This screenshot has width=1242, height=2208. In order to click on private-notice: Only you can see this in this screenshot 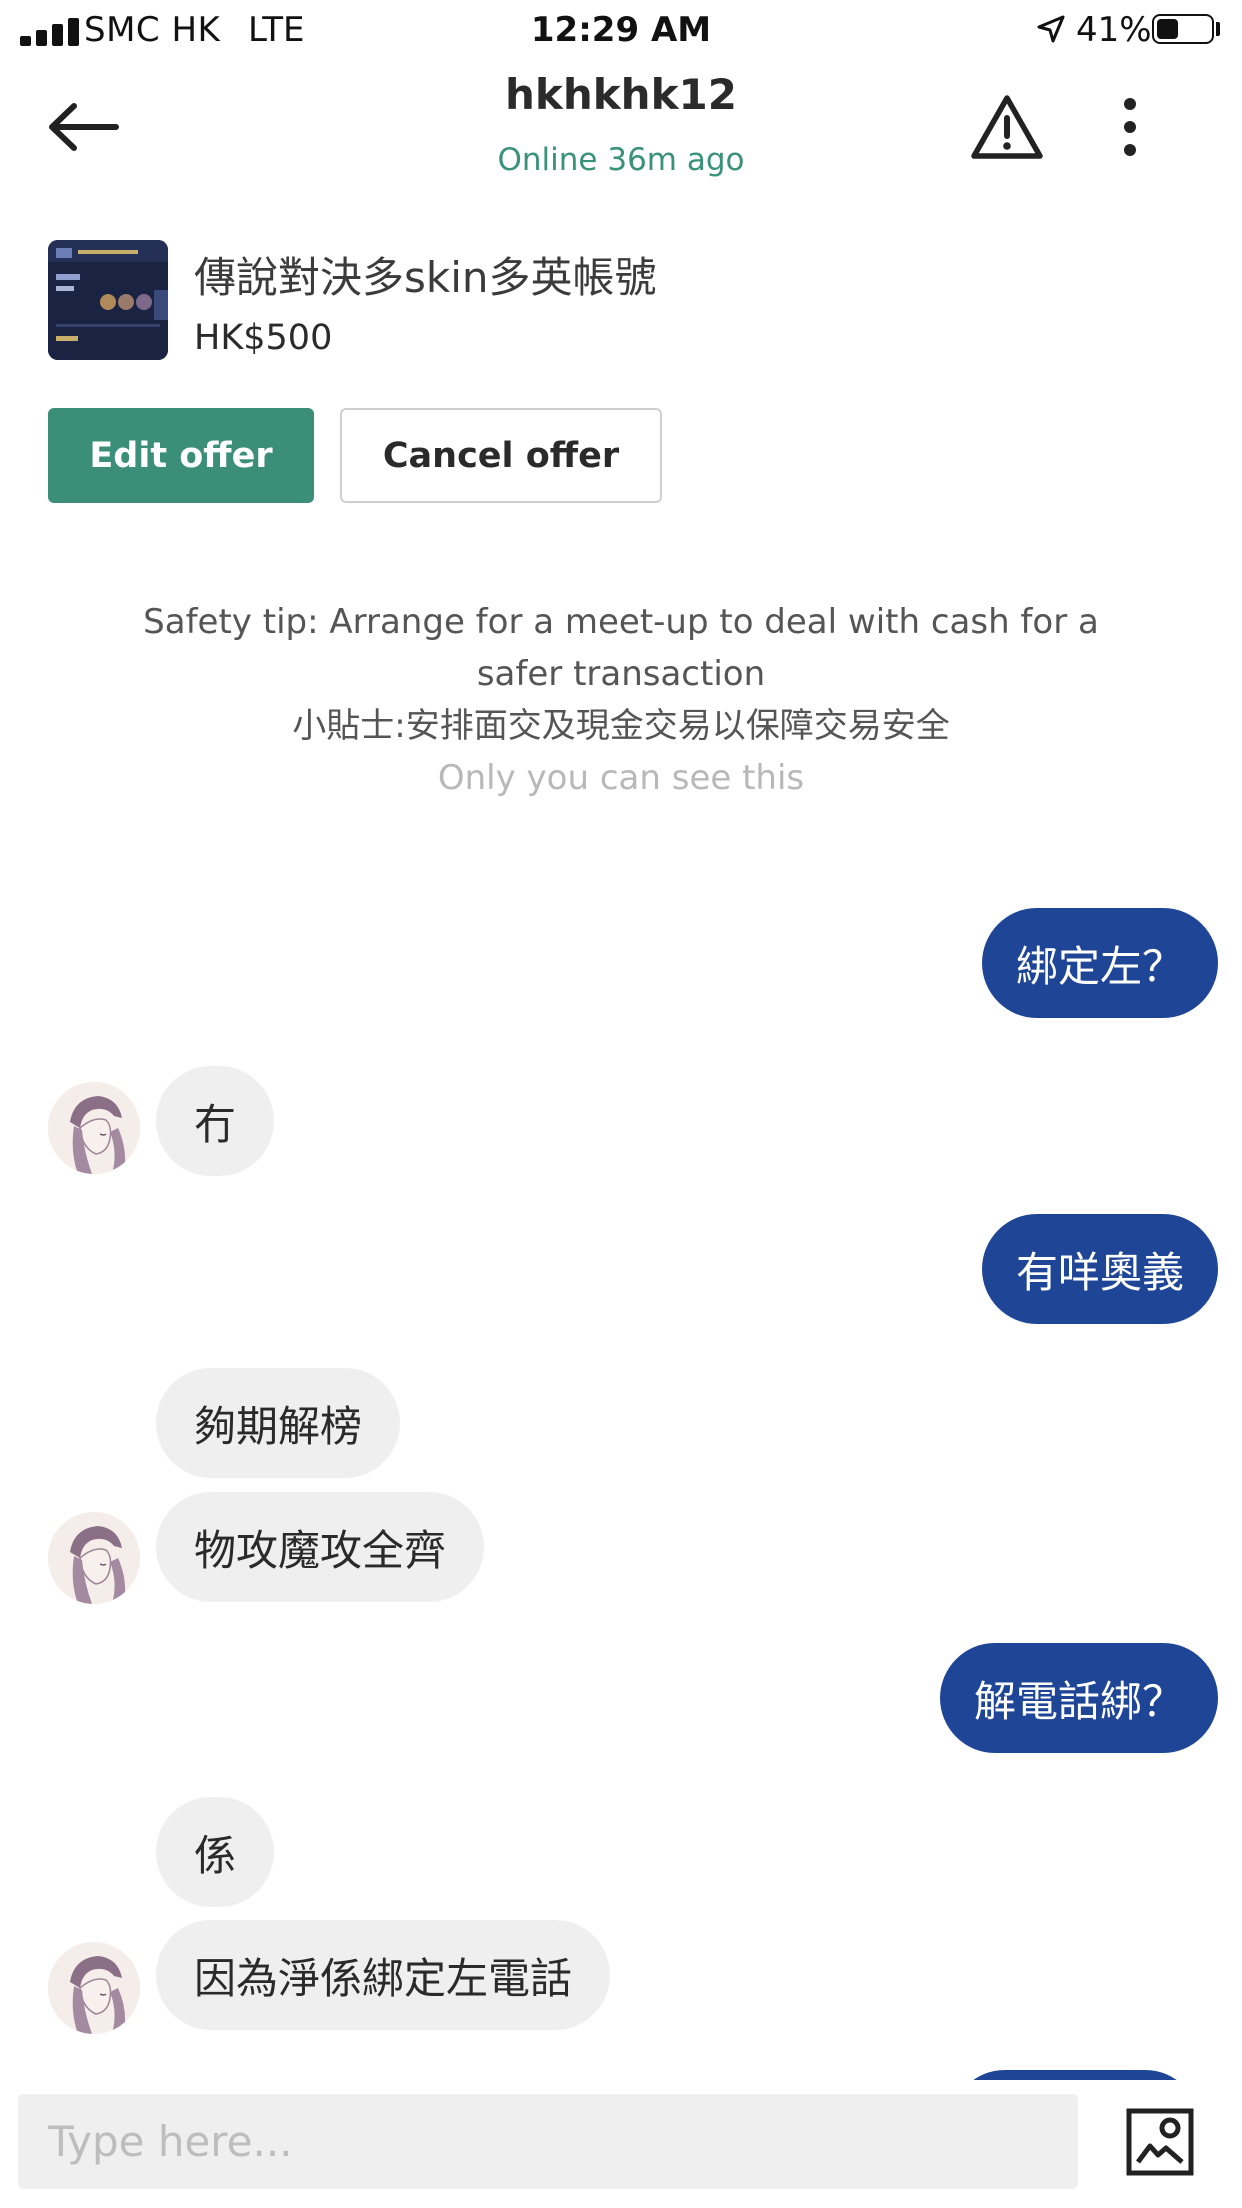, I will do `click(621, 778)`.